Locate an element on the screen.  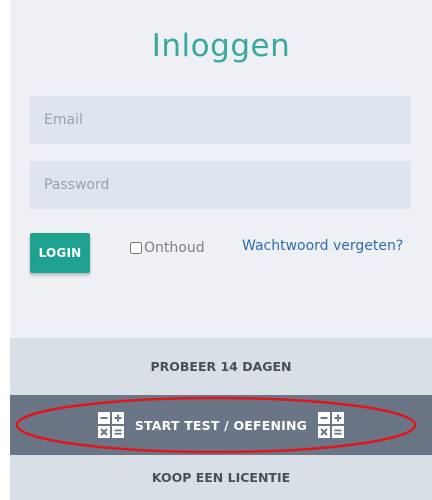
try-14-days-button: PROBEER 14 DAGEN is located at coordinates (221, 366).